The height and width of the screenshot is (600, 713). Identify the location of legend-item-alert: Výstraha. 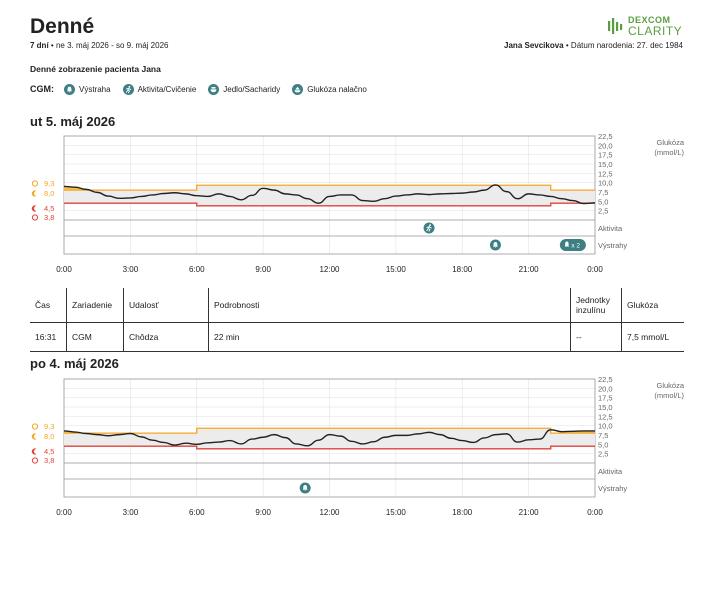
(87, 89).